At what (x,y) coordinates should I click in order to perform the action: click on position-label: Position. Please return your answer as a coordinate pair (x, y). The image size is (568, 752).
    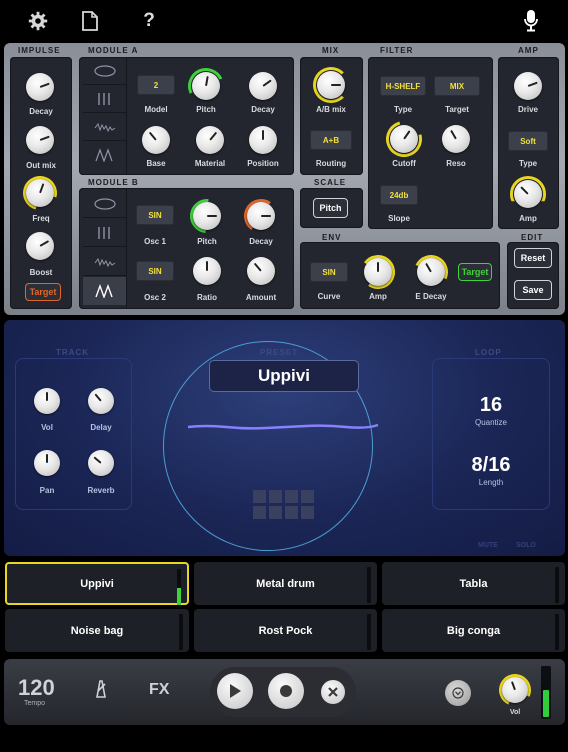
    Looking at the image, I should click on (263, 163).